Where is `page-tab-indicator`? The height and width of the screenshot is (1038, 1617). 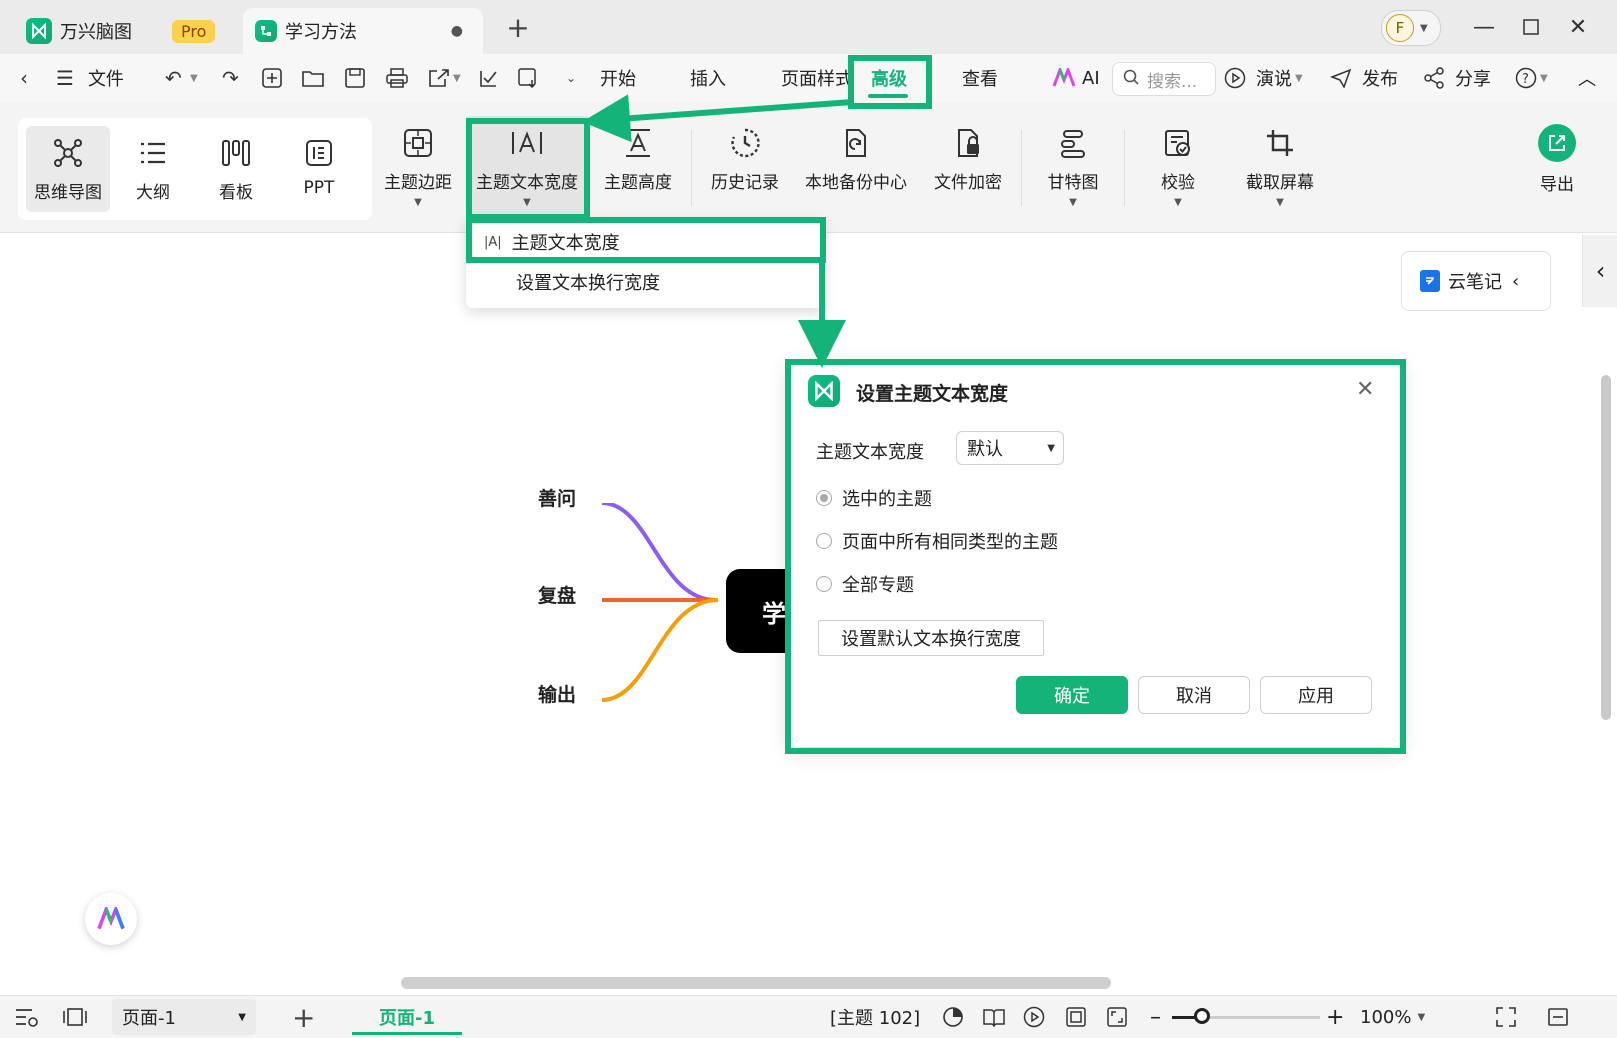 page-tab-indicator is located at coordinates (407, 1033).